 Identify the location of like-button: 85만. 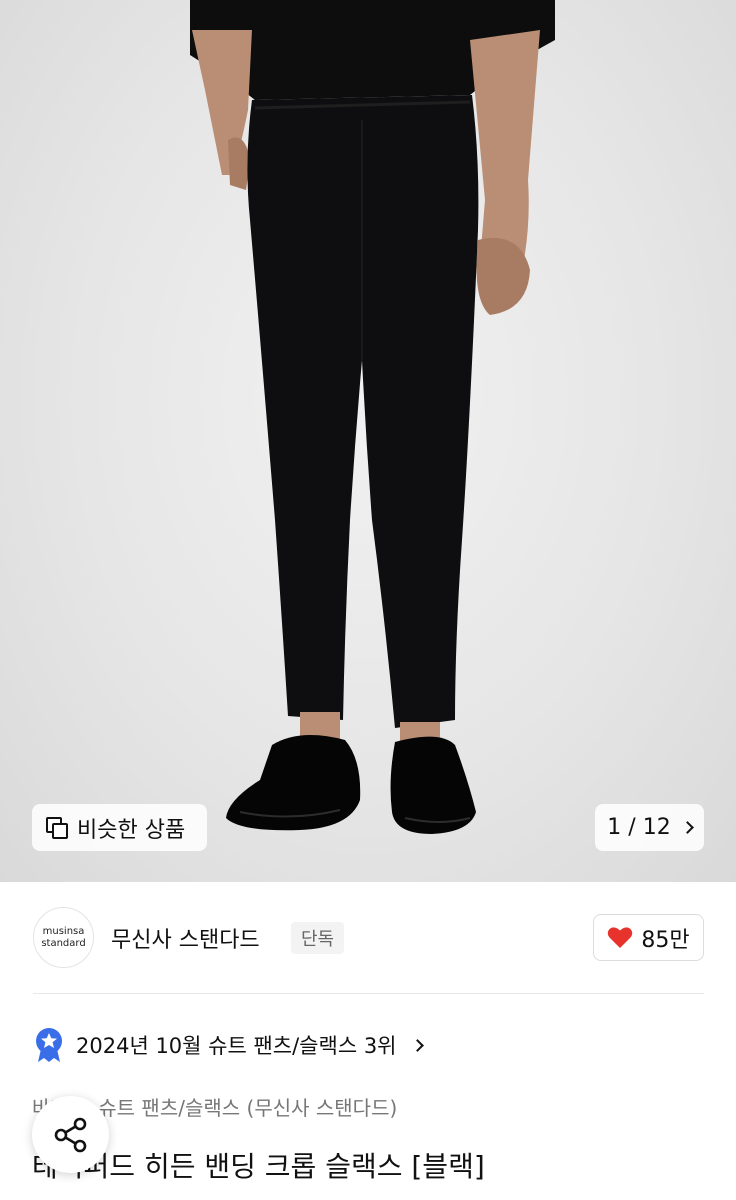
(648, 937).